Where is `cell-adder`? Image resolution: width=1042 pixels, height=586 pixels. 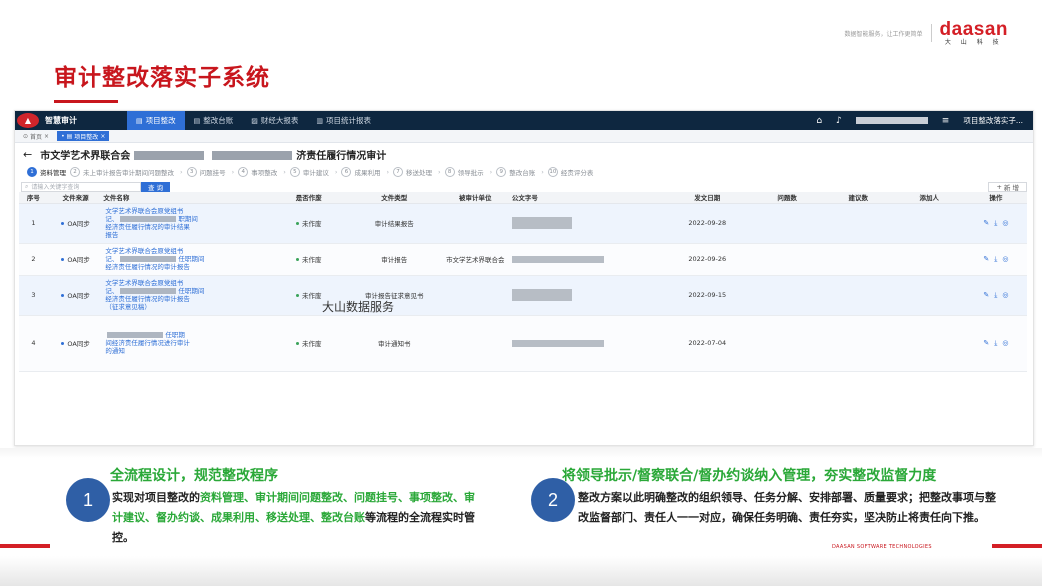
cell-adder is located at coordinates (929, 343).